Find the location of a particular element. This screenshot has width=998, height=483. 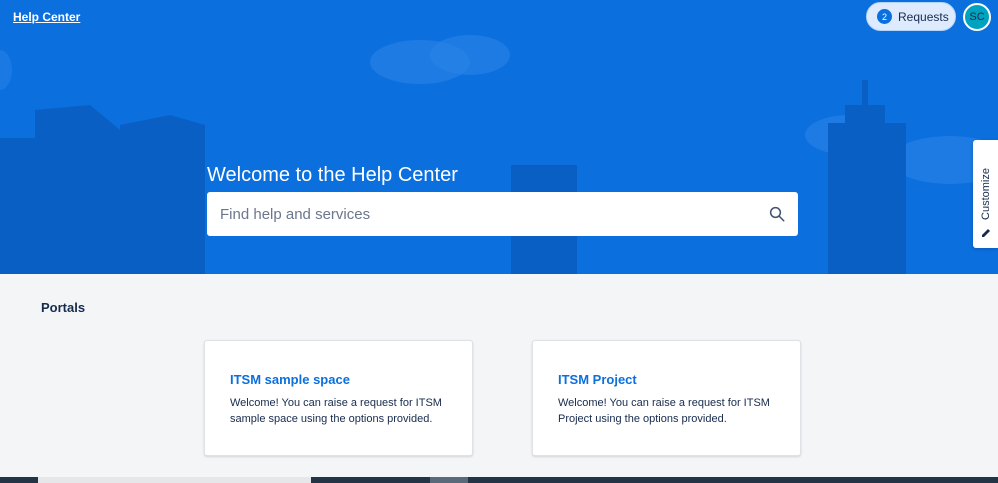

customize-label: Customize is located at coordinates (985, 194).